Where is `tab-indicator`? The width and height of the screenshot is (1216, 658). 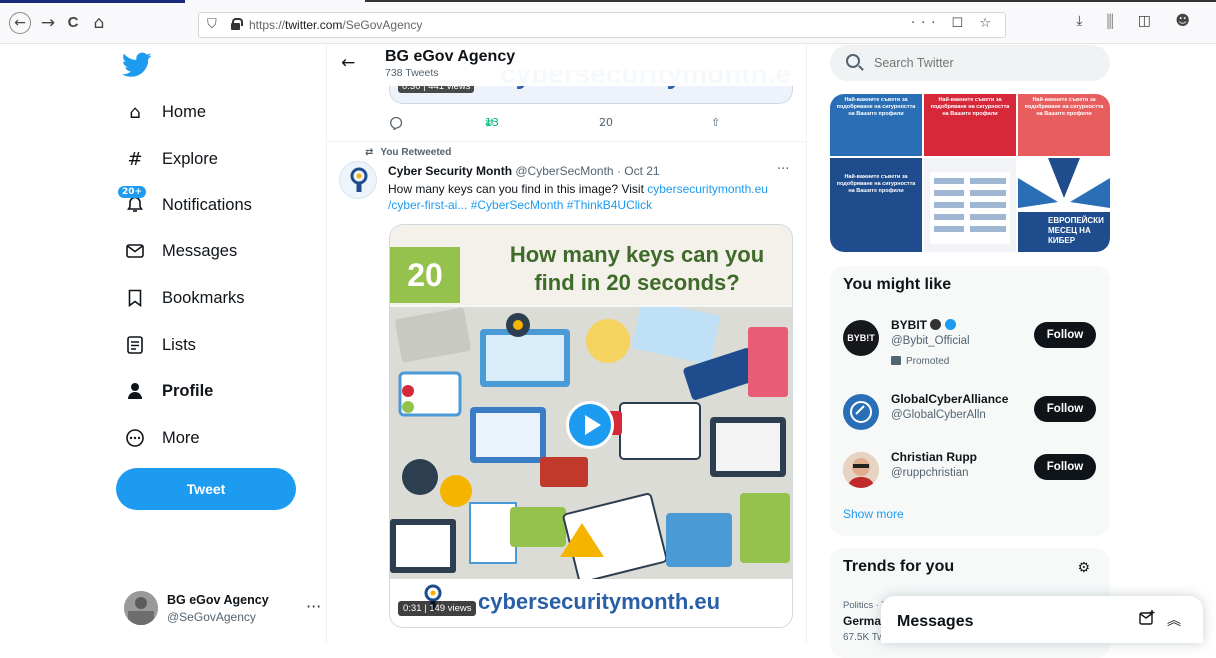
tab-indicator is located at coordinates (790, 1).